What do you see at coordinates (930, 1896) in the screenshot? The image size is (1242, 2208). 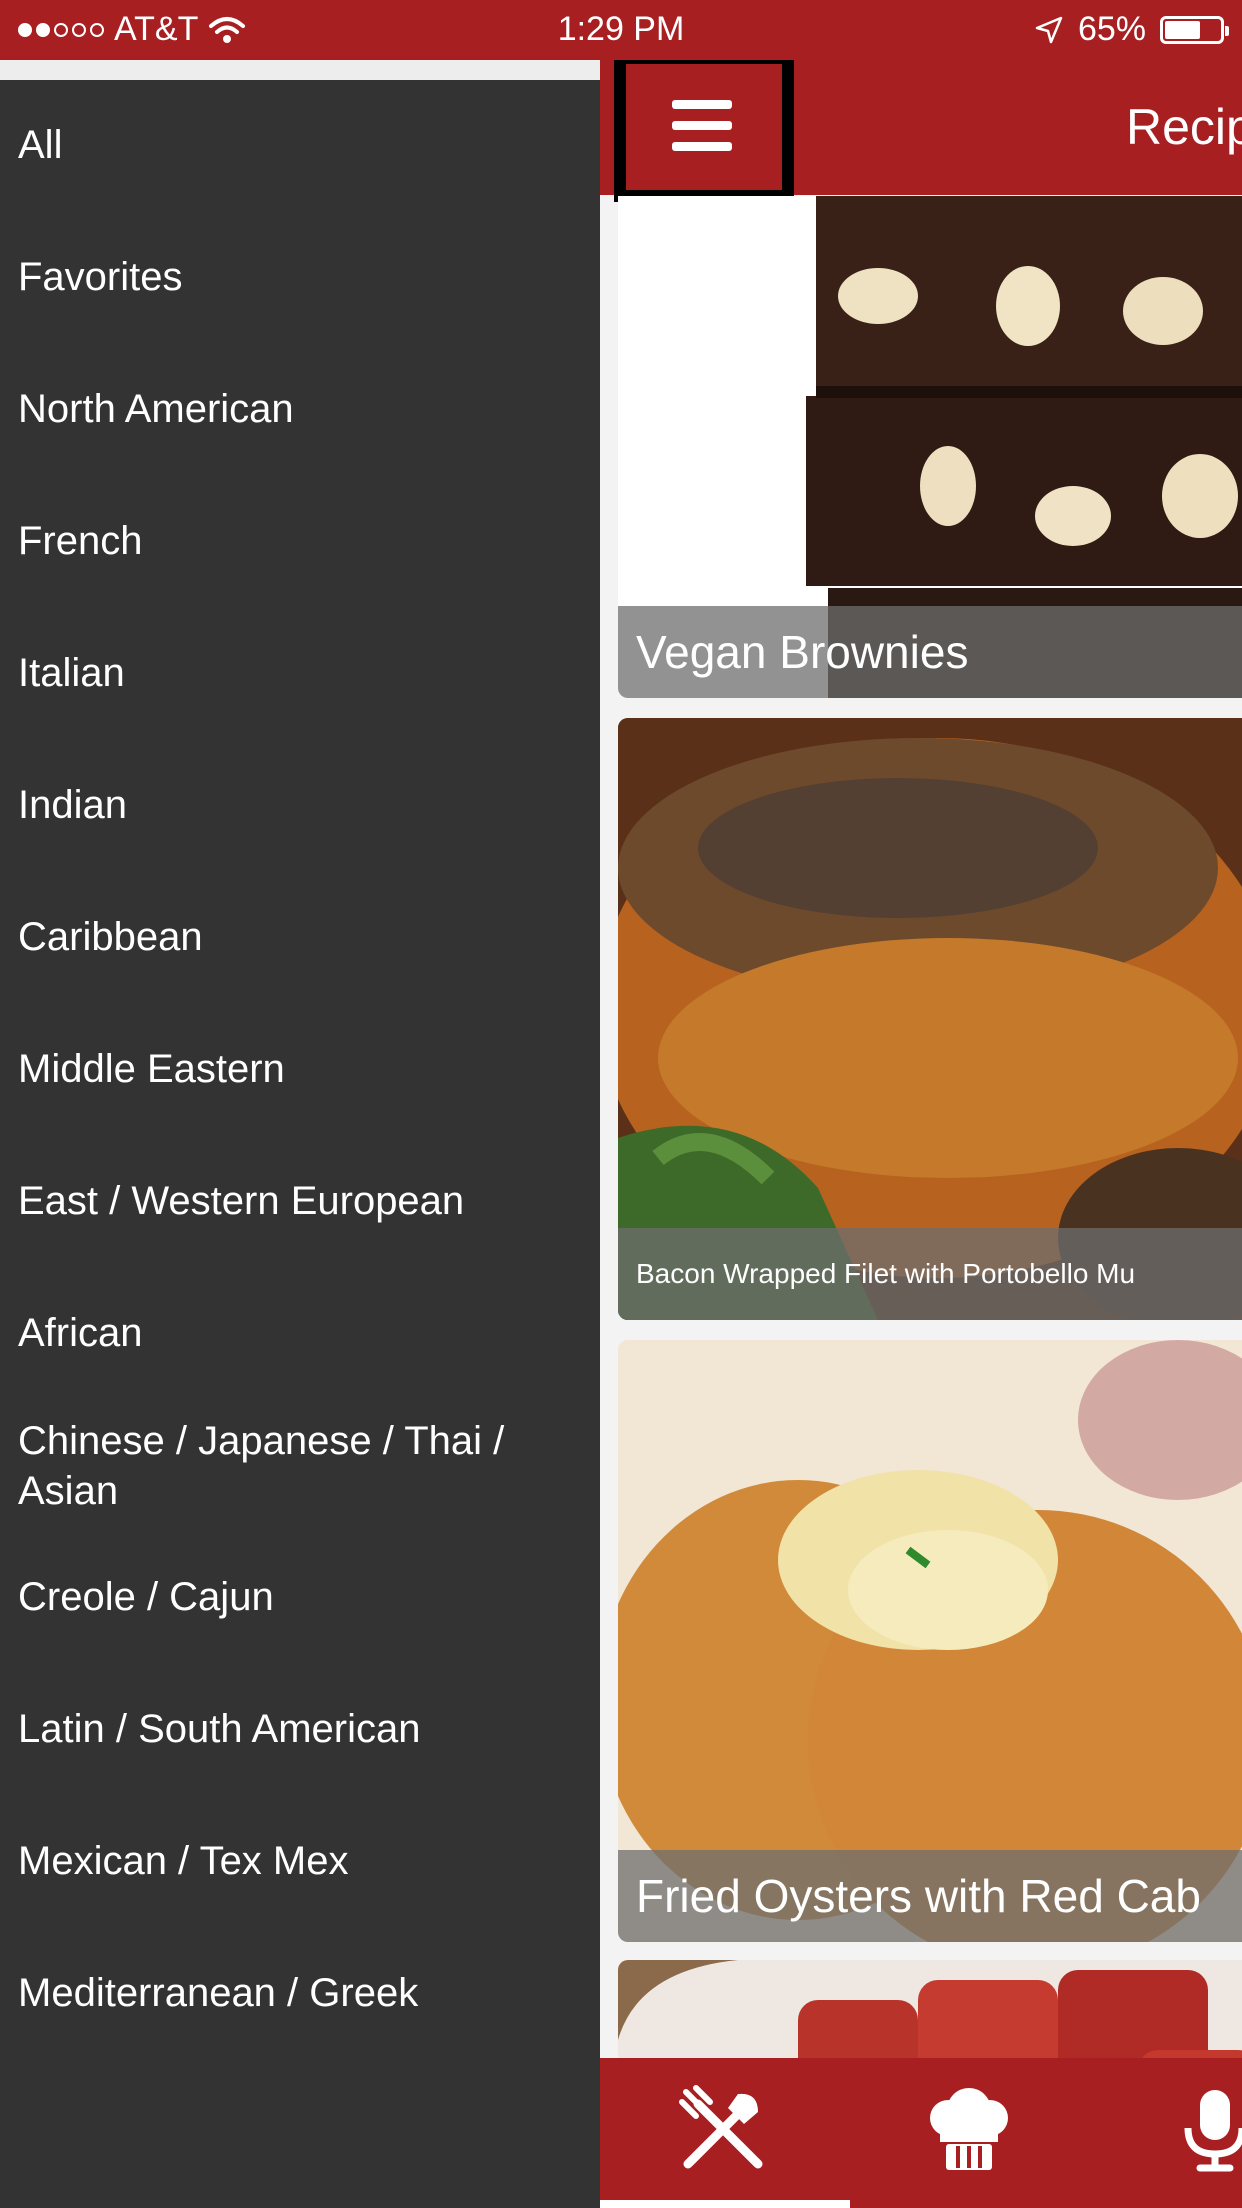 I see `recipe-title: Fried Oysters with Red Cab` at bounding box center [930, 1896].